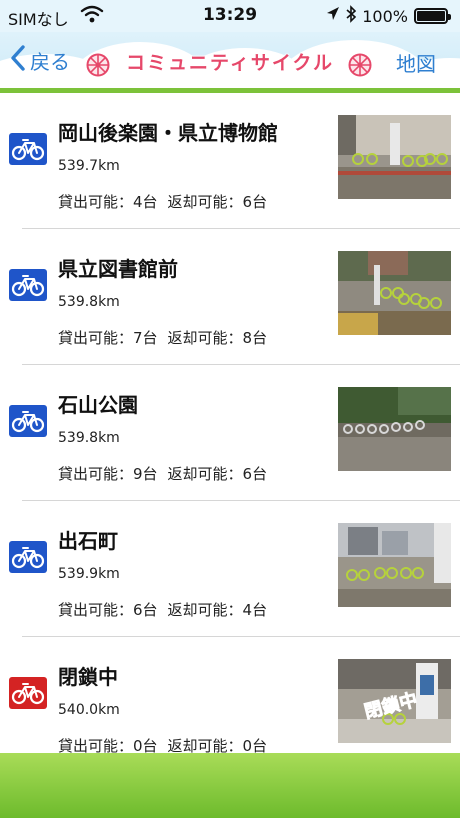 The height and width of the screenshot is (818, 460). What do you see at coordinates (333, 16) in the screenshot?
I see `location-arrow-icon` at bounding box center [333, 16].